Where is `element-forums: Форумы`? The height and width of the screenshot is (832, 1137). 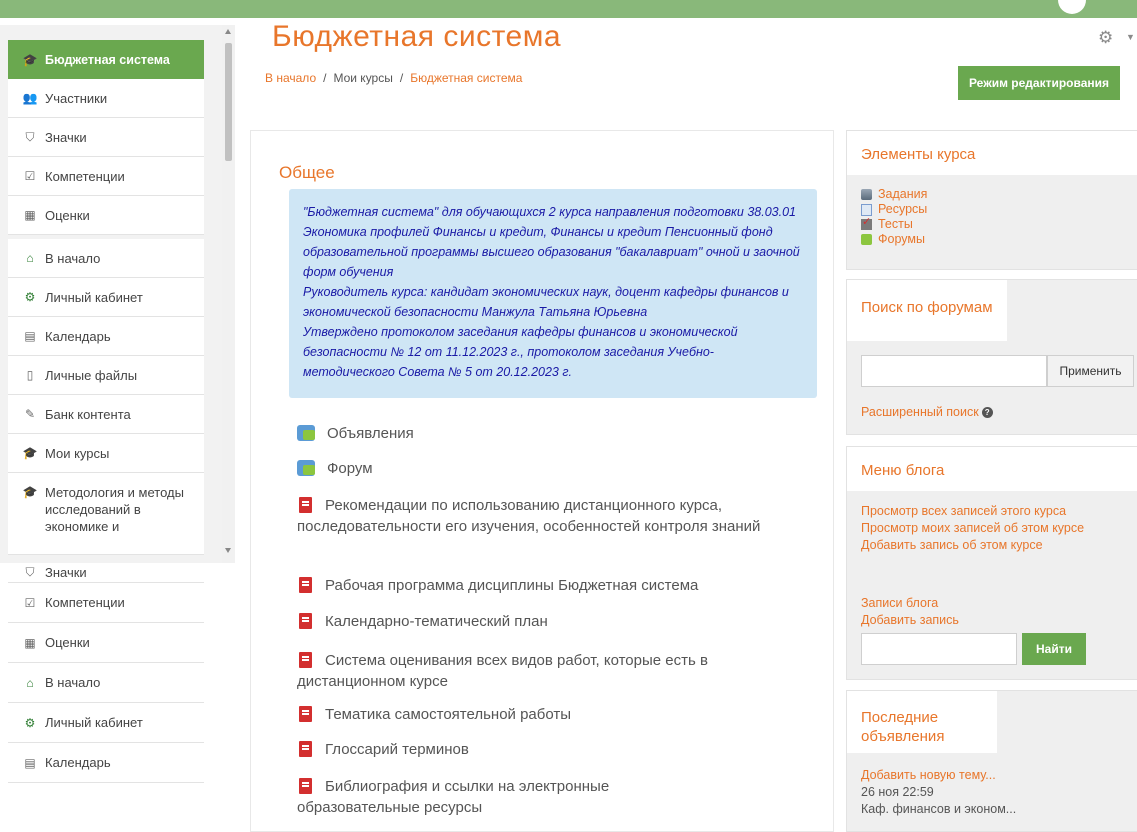 element-forums: Форумы is located at coordinates (992, 239).